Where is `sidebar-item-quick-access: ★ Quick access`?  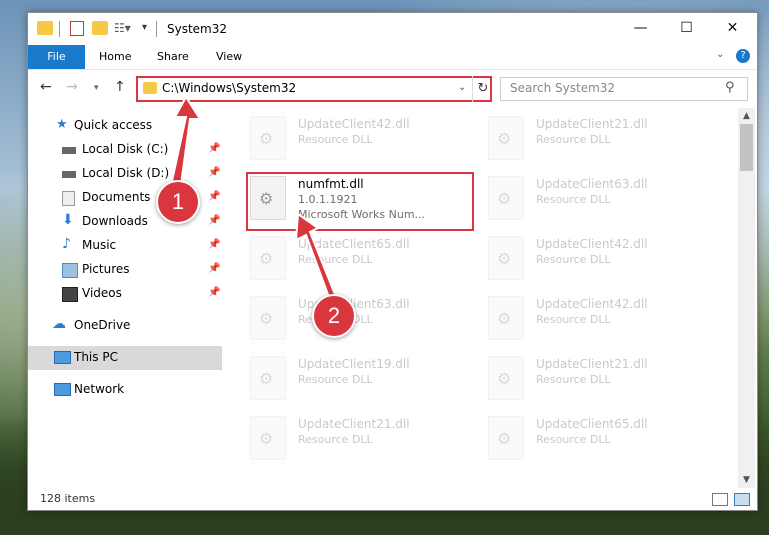
sidebar-item-quick-access: ★ Quick access is located at coordinates (125, 126).